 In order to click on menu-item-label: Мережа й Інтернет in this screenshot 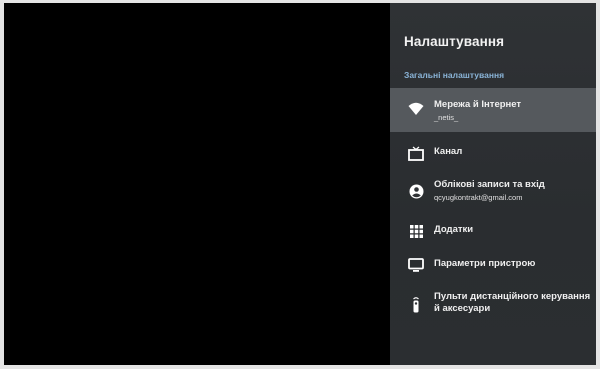, I will do `click(478, 104)`.